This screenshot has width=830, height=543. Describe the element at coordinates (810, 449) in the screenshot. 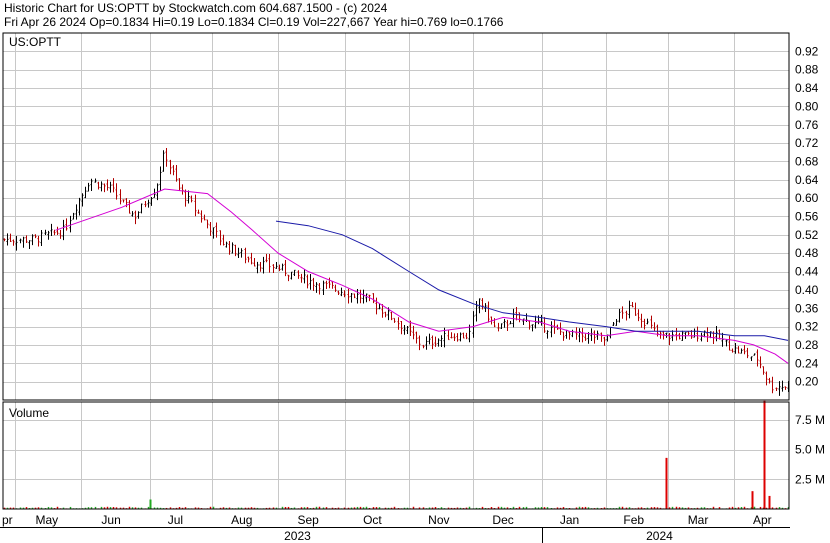

I see `volume-axis-labels: 2.5 M 5.0 M 7.5 M` at that location.